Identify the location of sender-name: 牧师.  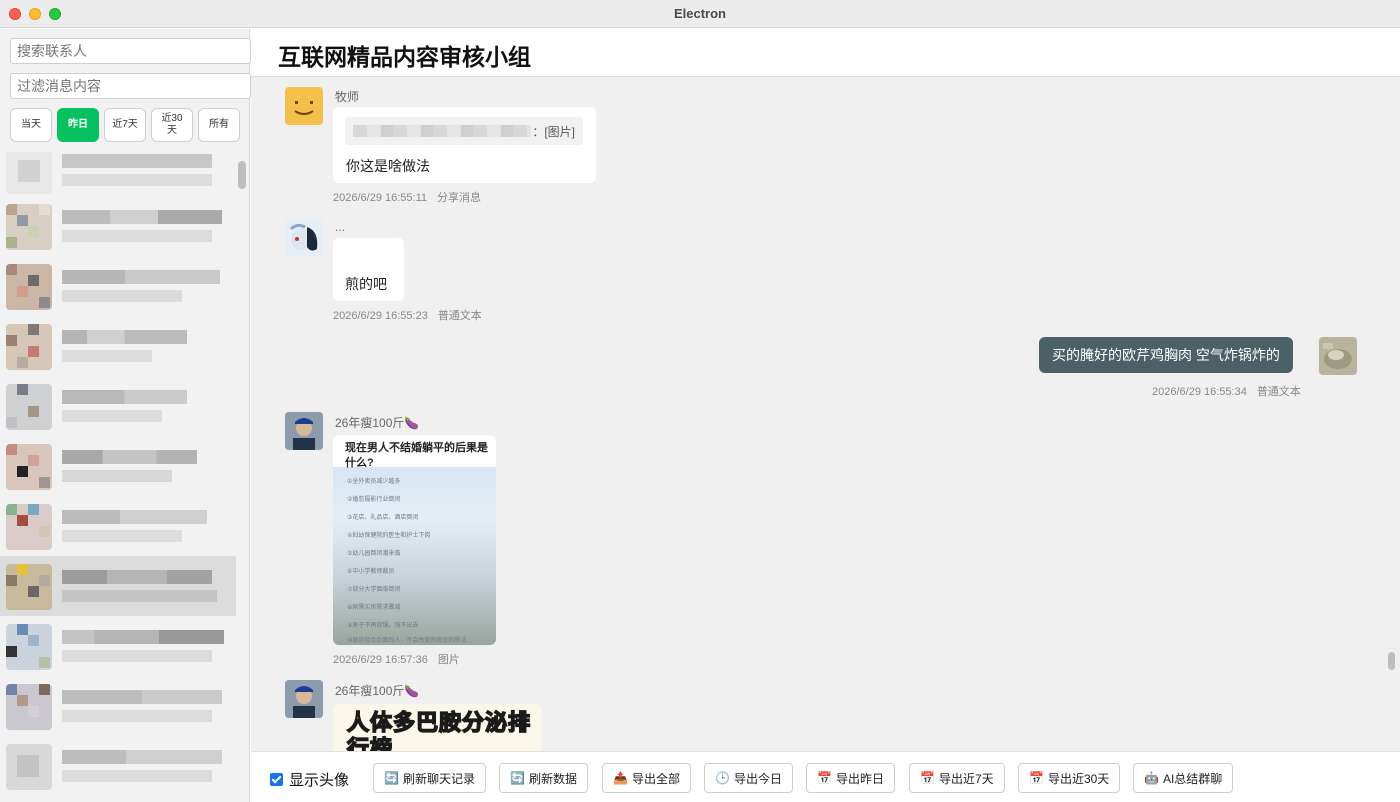
(347, 97).